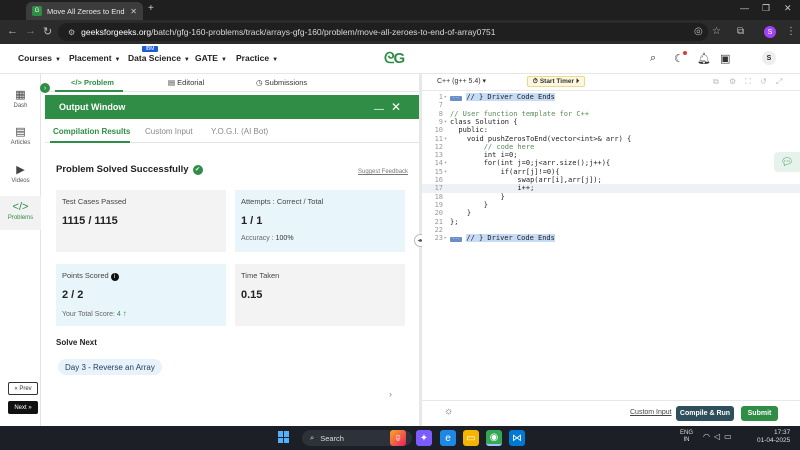 This screenshot has width=800, height=450. Describe the element at coordinates (716, 31) in the screenshot. I see `bookmark-star-icon: ☆` at that location.